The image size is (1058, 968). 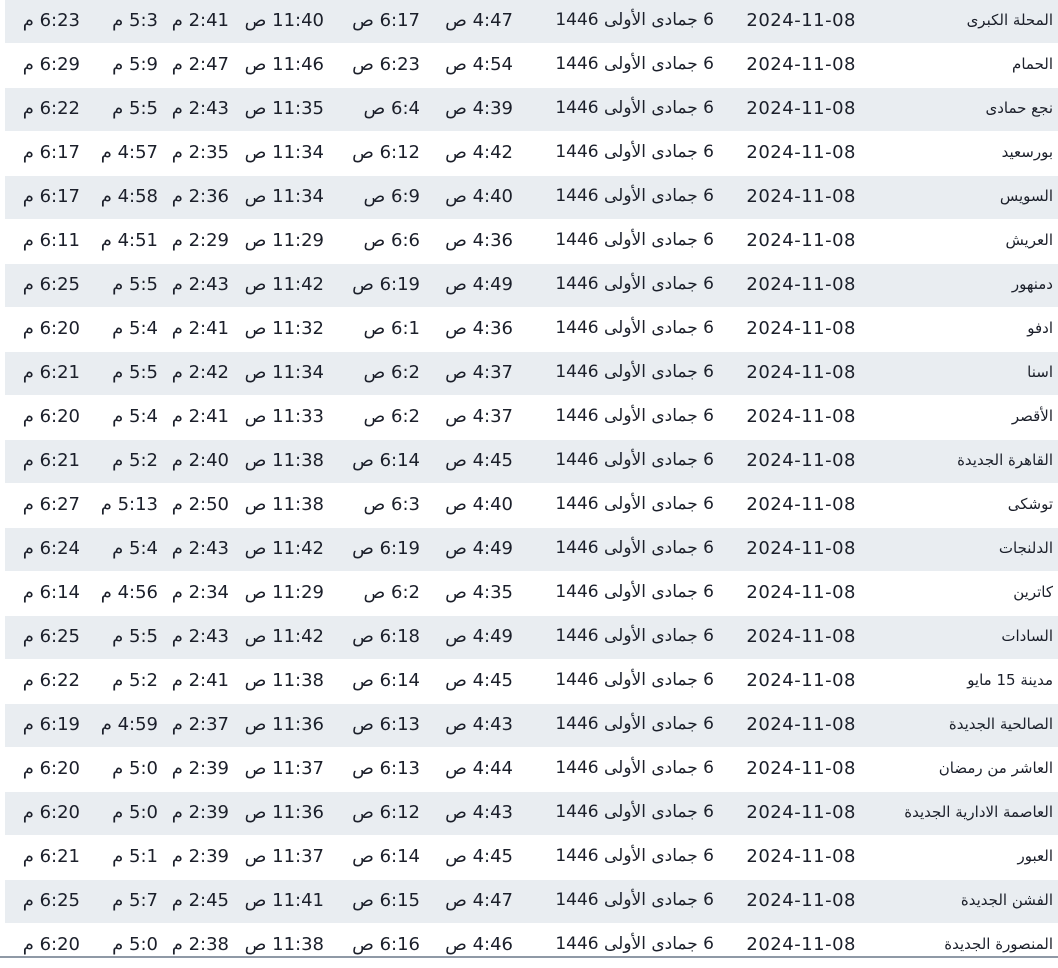 I want to click on city-name: المحلة الكبرى, so click(x=1009, y=20).